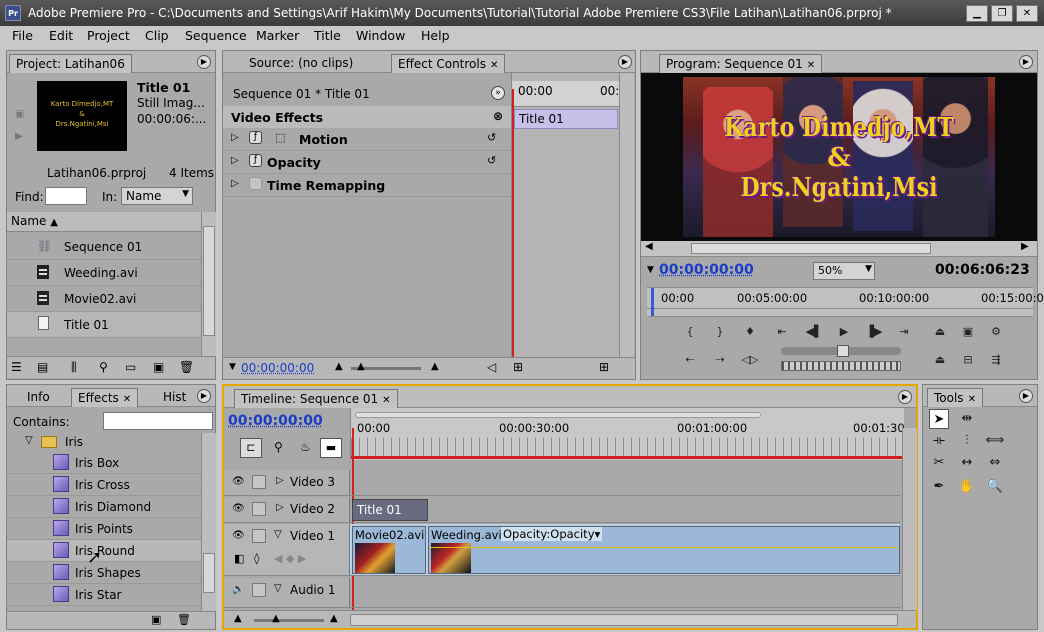  I want to click on ripple-edit-tool-icon: ⟛, so click(939, 441).